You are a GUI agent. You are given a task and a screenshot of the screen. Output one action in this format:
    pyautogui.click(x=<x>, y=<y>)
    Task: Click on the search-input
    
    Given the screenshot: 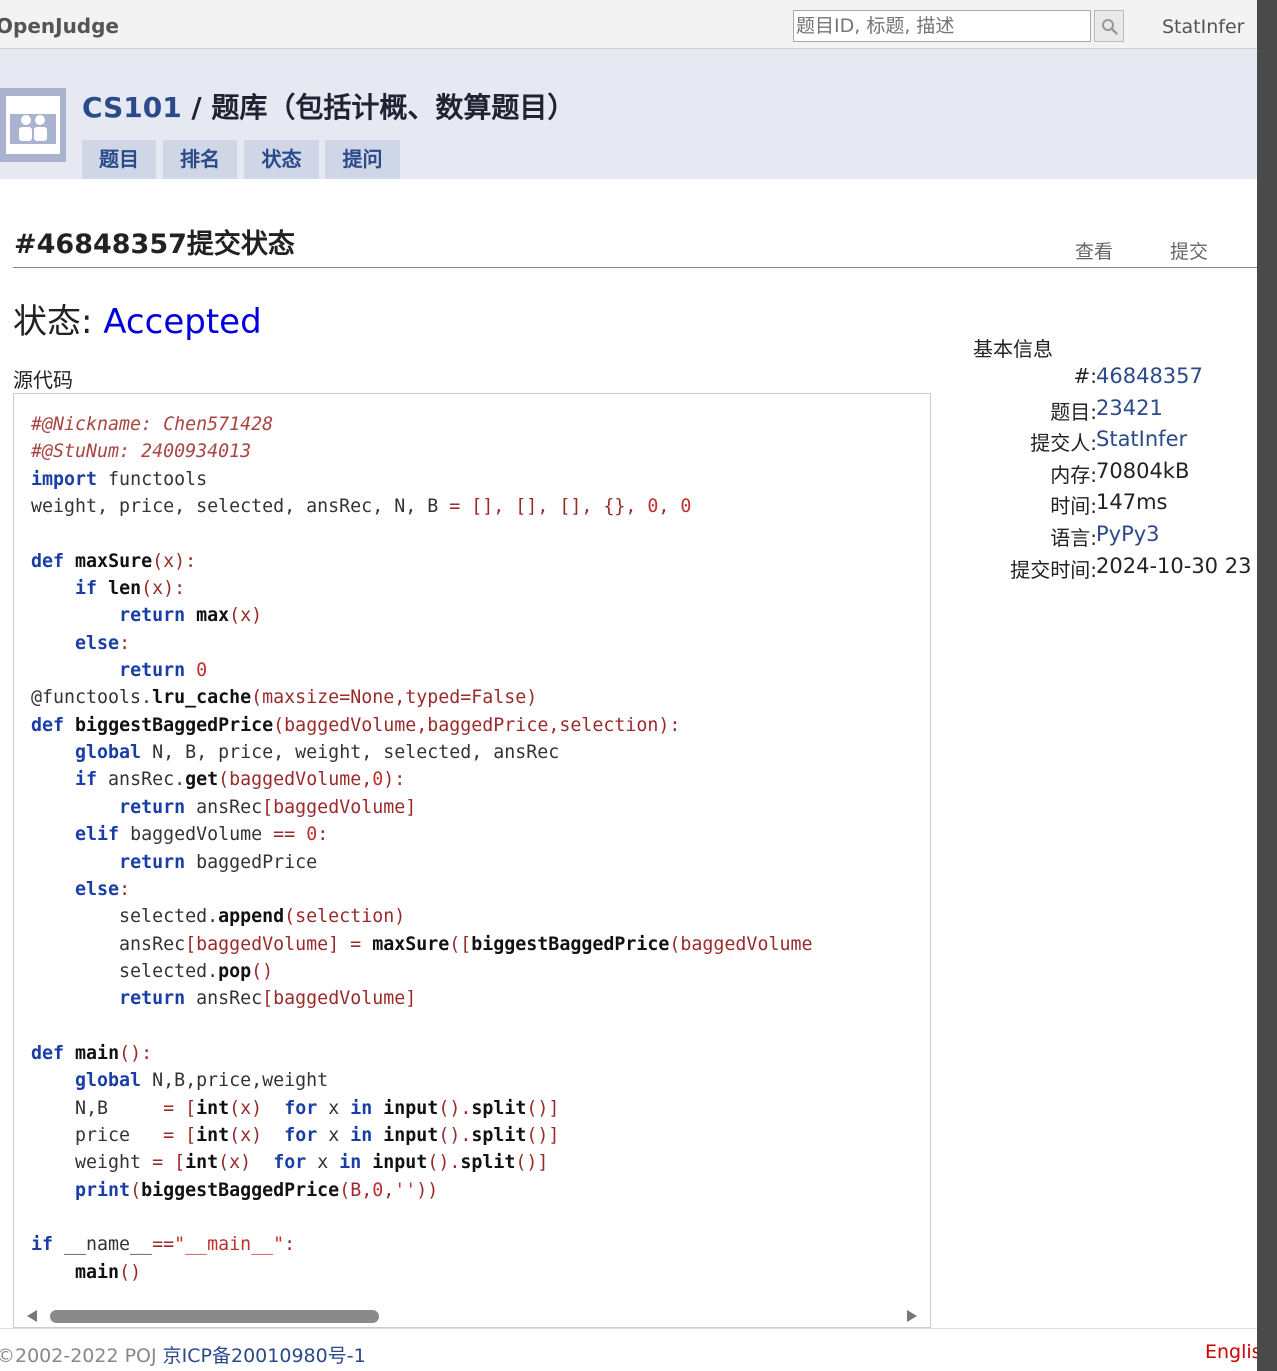 What is the action you would take?
    pyautogui.click(x=942, y=26)
    